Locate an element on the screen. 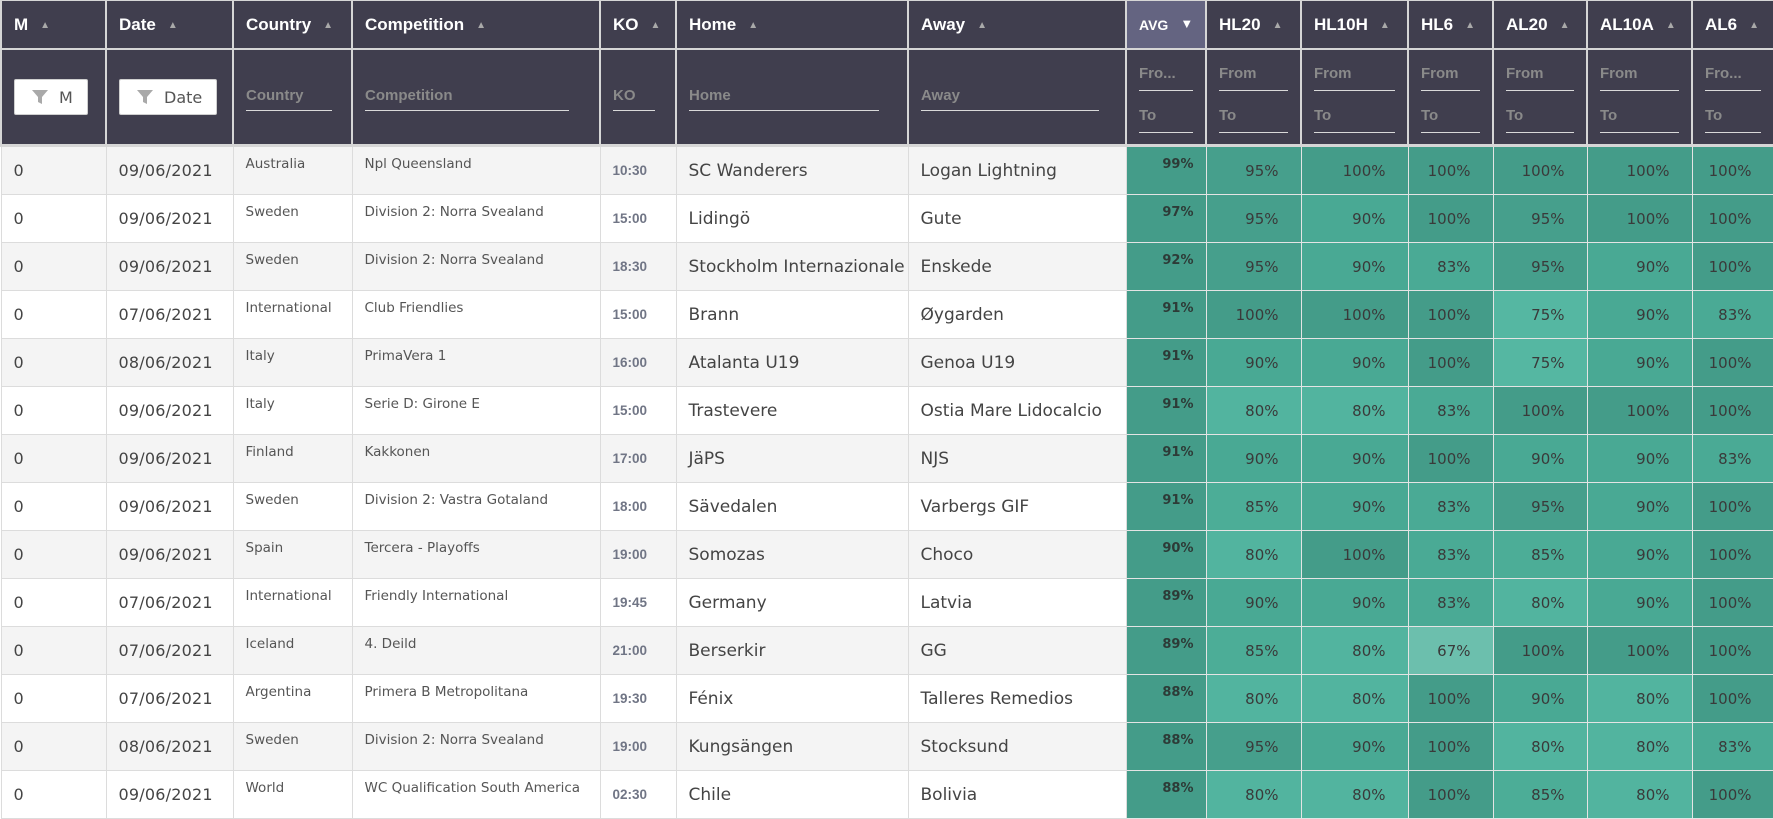 This screenshot has width=1773, height=819. filter-row: M Date is located at coordinates (886, 97).